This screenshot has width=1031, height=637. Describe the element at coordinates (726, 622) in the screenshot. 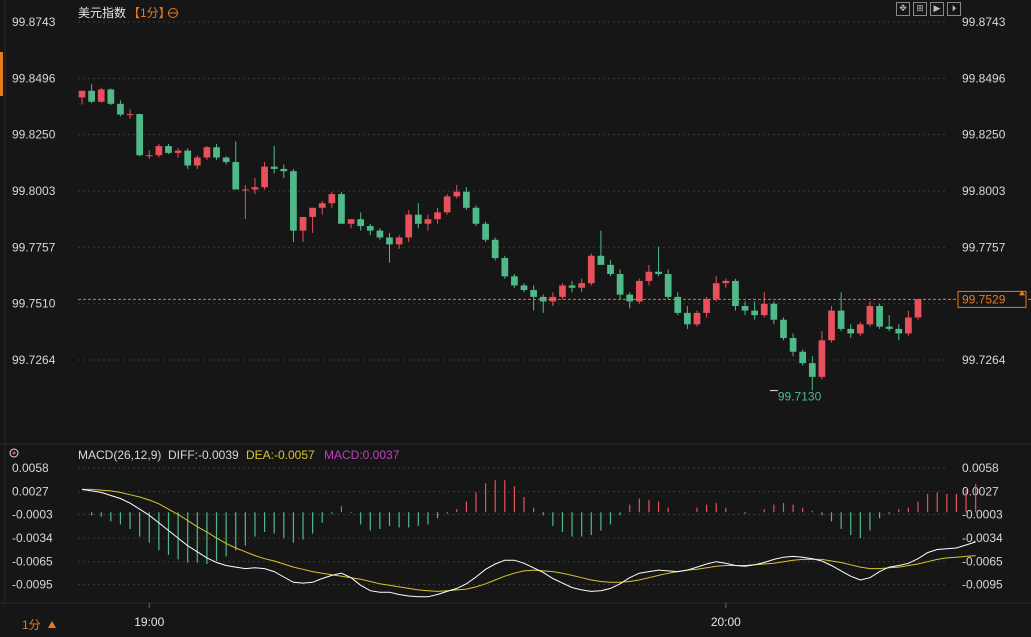

I see `time-tick: 20:00` at that location.